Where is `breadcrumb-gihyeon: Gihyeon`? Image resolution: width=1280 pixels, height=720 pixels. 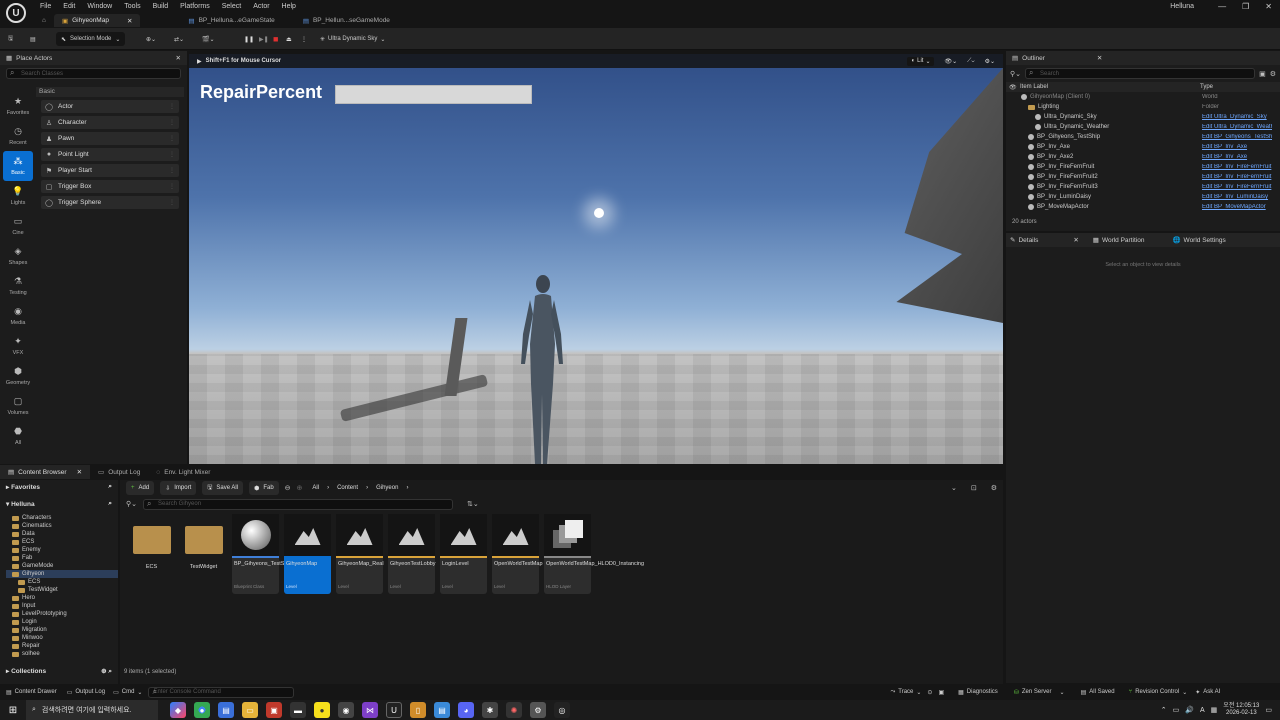 breadcrumb-gihyeon: Gihyeon is located at coordinates (387, 488).